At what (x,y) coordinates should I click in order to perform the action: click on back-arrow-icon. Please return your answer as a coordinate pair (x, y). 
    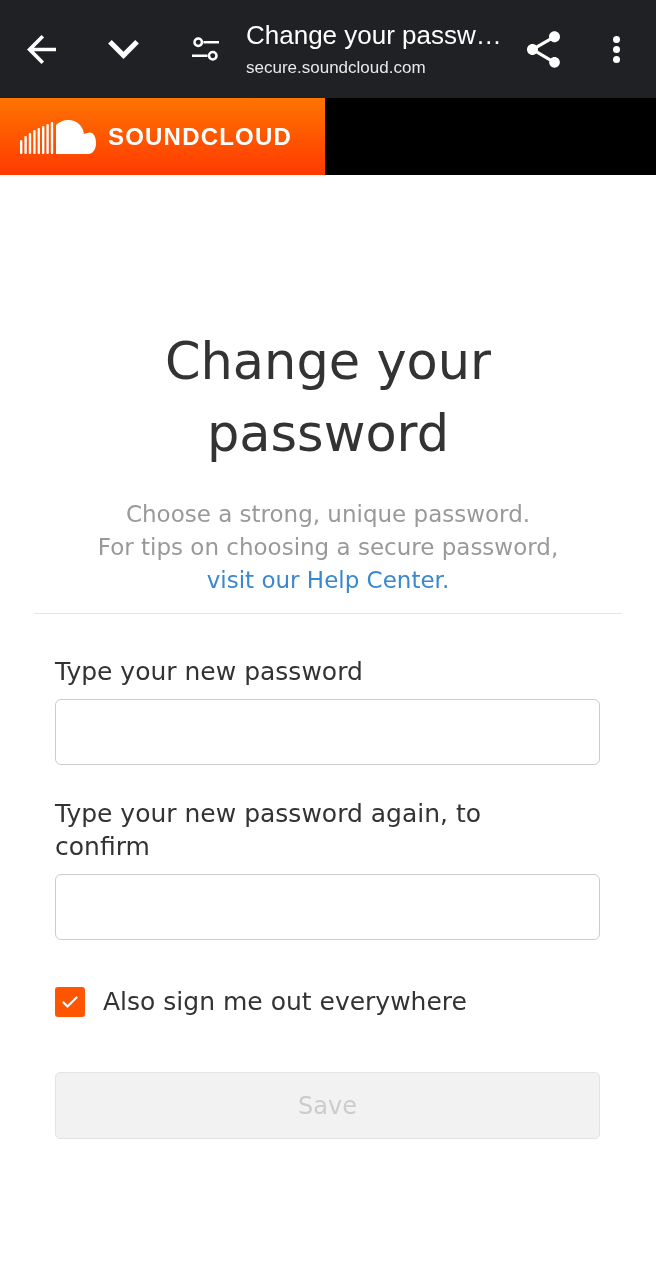
    Looking at the image, I should click on (41, 49).